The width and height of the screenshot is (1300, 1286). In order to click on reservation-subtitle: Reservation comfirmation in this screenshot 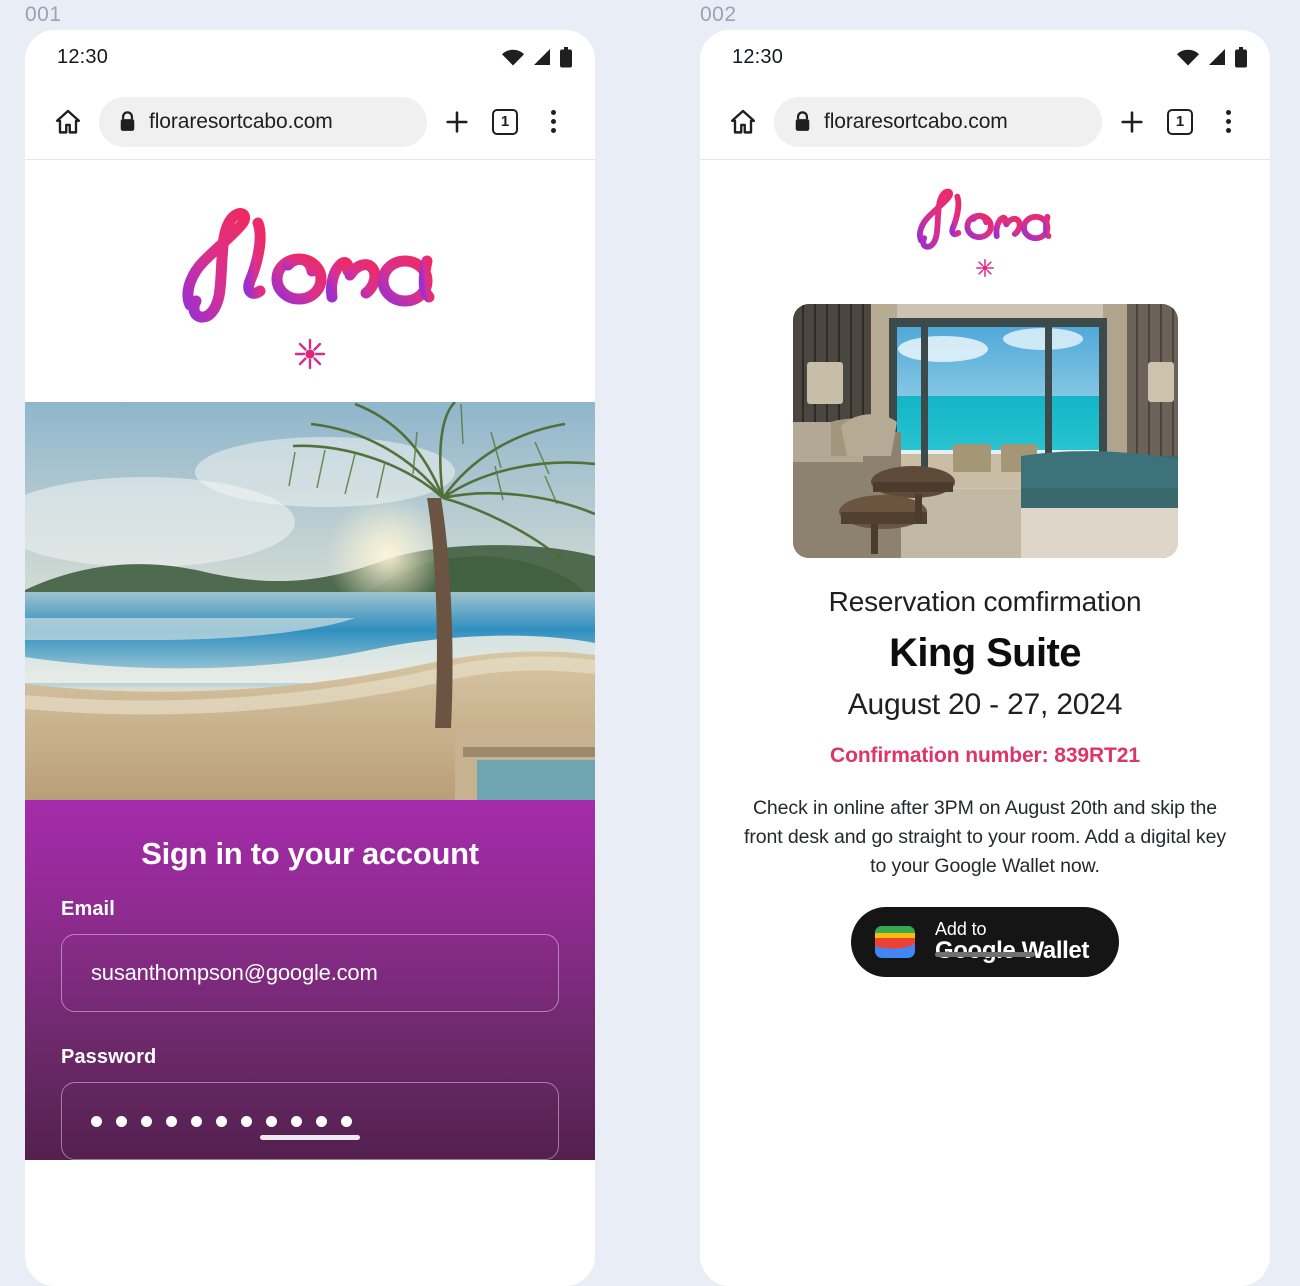, I will do `click(985, 601)`.